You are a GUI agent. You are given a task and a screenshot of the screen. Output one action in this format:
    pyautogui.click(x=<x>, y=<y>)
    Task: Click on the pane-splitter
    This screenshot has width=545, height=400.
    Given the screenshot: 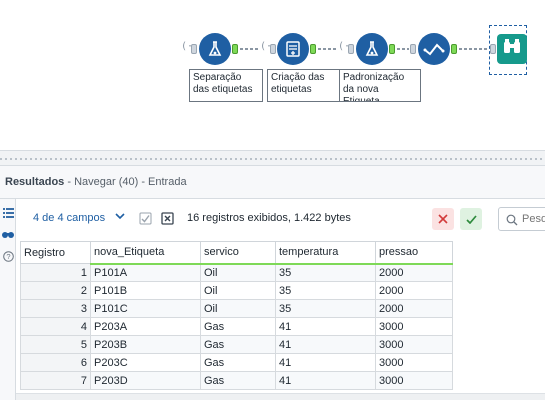 What is the action you would take?
    pyautogui.click(x=272, y=158)
    